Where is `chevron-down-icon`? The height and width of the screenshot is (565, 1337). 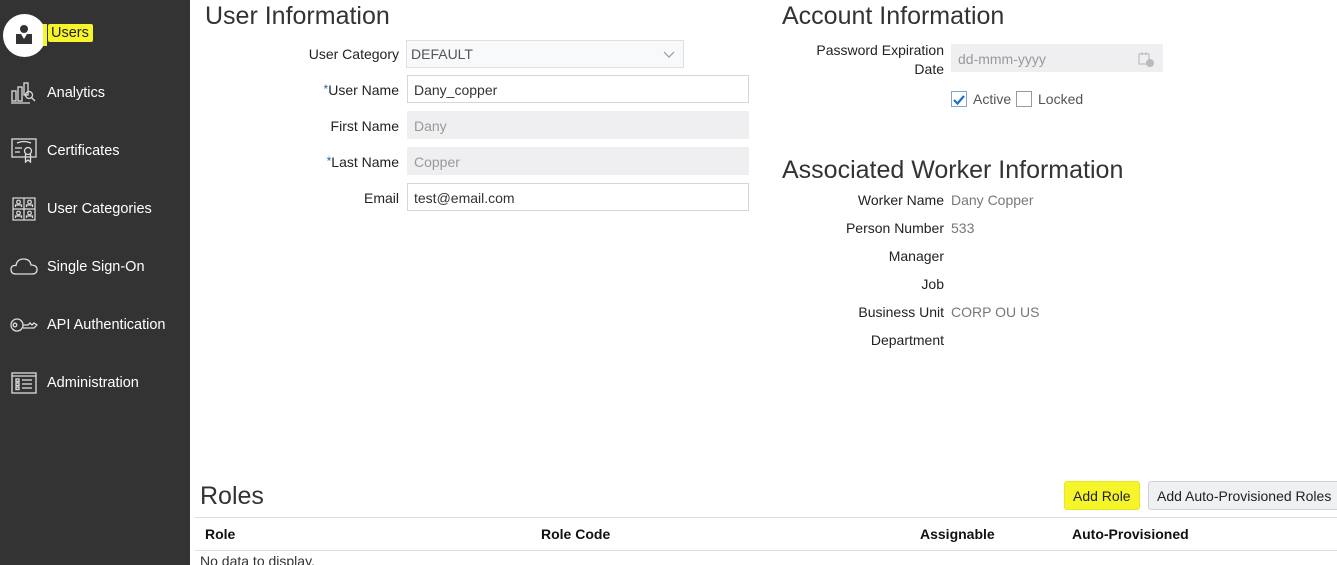
chevron-down-icon is located at coordinates (669, 53).